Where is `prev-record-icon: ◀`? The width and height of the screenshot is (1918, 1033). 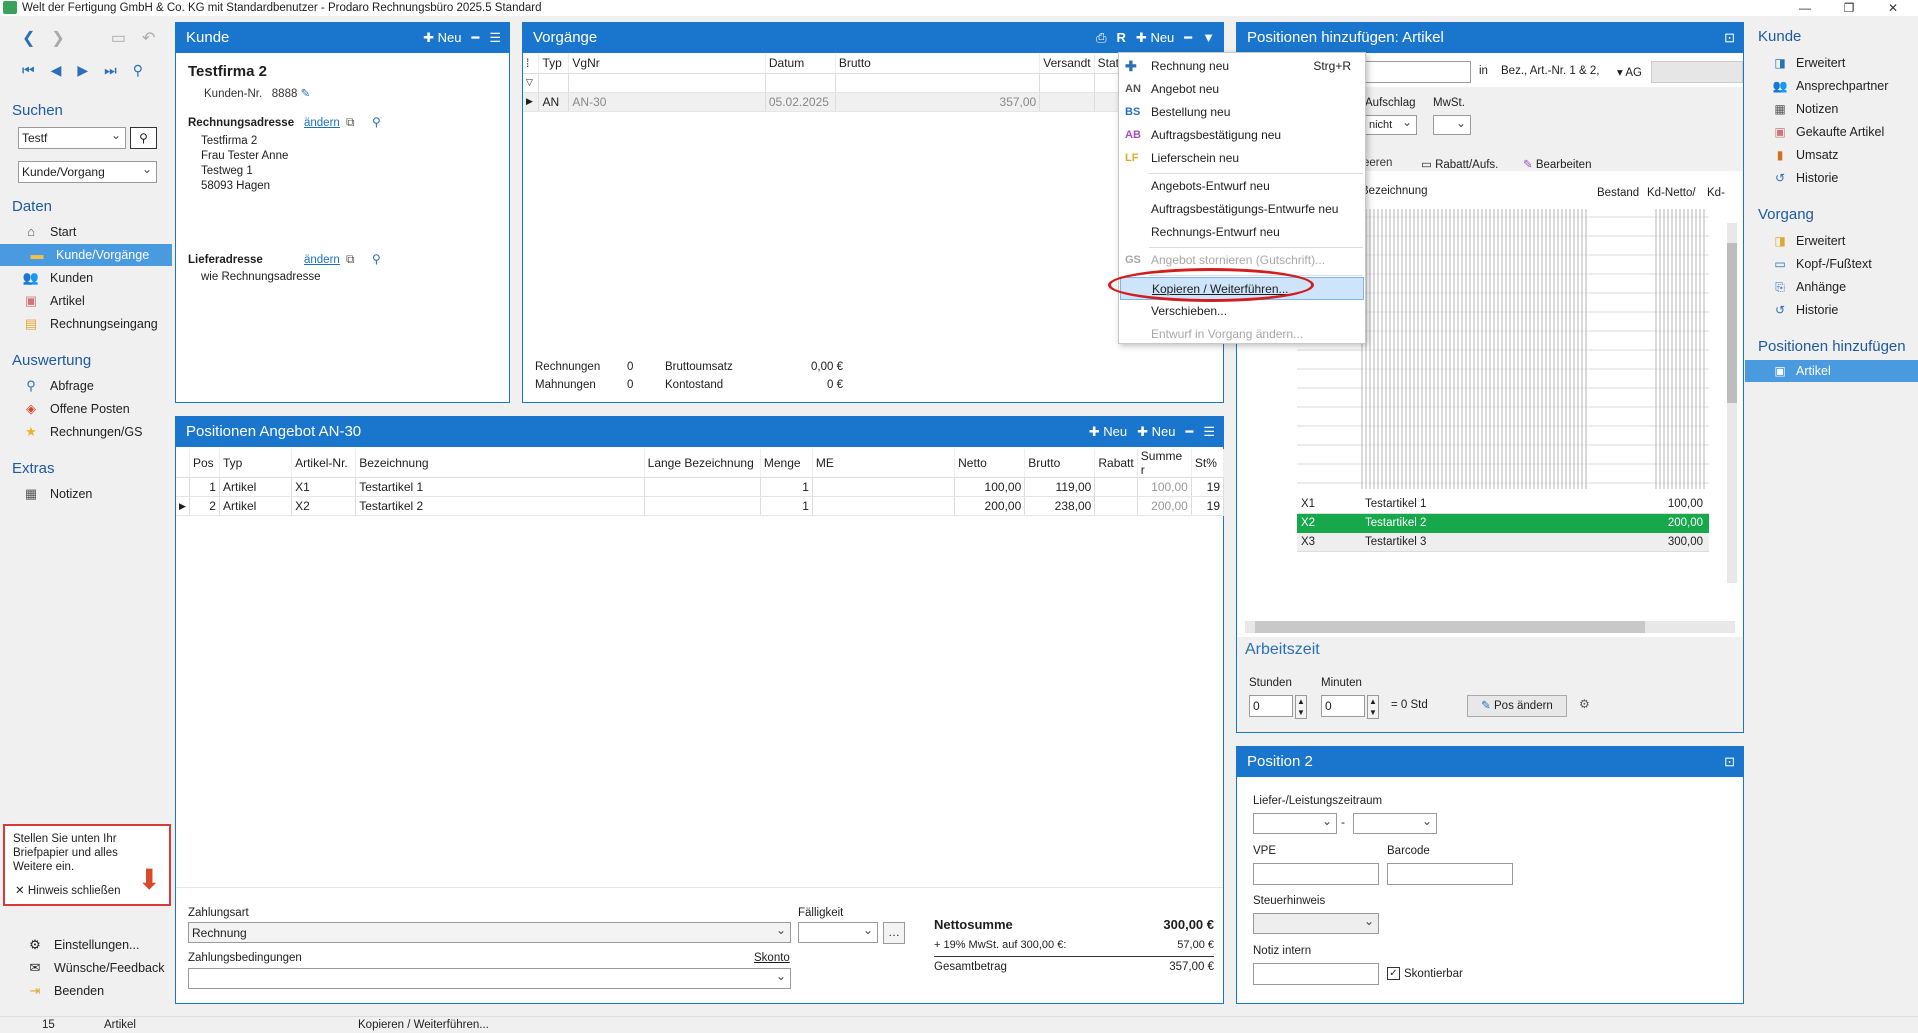
prev-record-icon: ◀ is located at coordinates (56, 70).